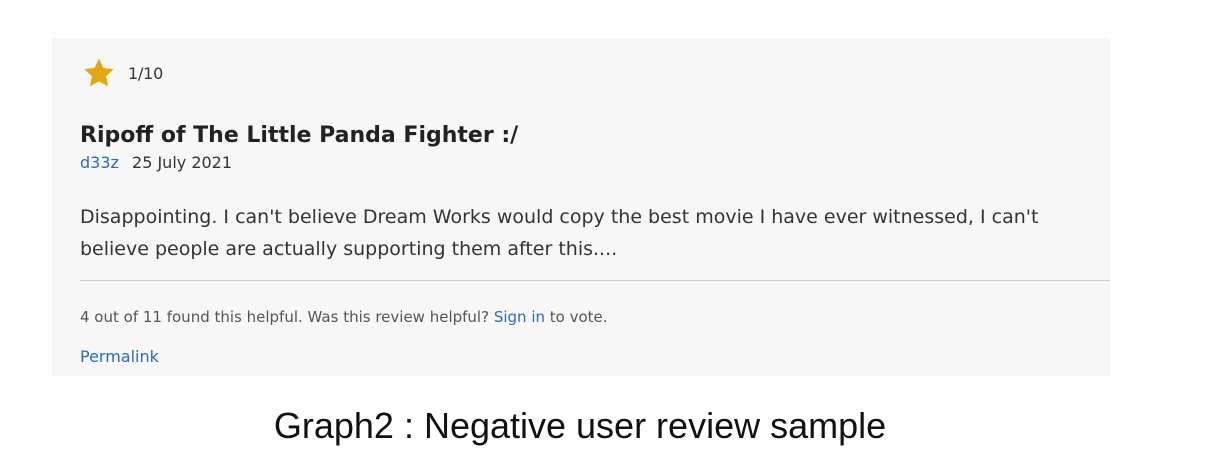  Describe the element at coordinates (99, 73) in the screenshot. I see `star-icon` at that location.